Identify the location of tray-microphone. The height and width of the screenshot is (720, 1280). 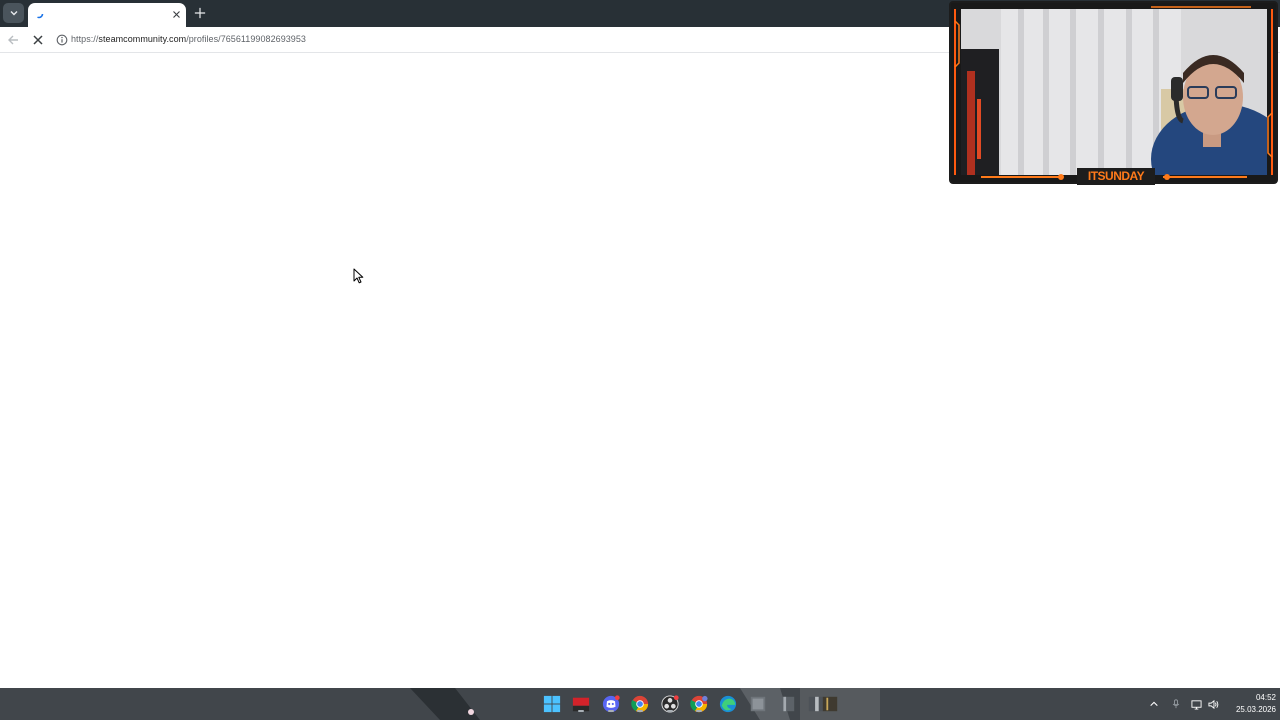
(1176, 704).